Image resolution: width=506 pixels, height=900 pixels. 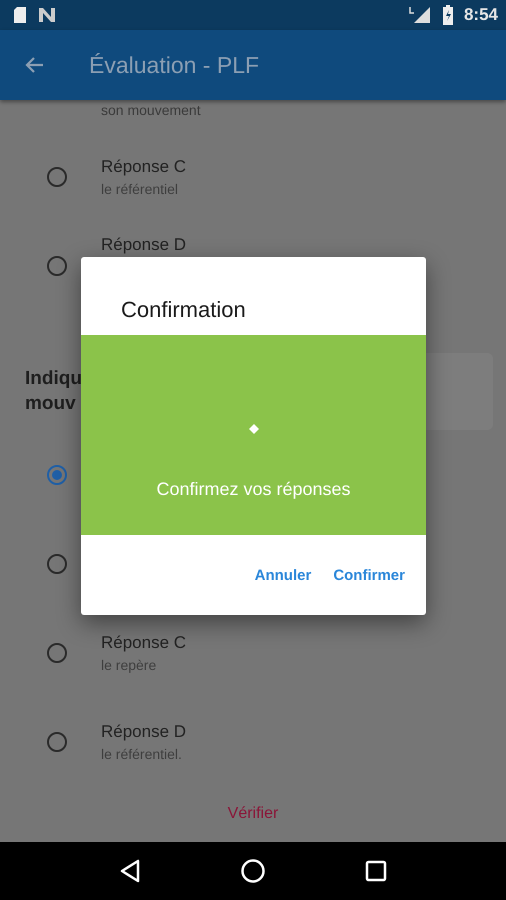 What do you see at coordinates (174, 65) in the screenshot?
I see `screen-title: Évaluation - PLF` at bounding box center [174, 65].